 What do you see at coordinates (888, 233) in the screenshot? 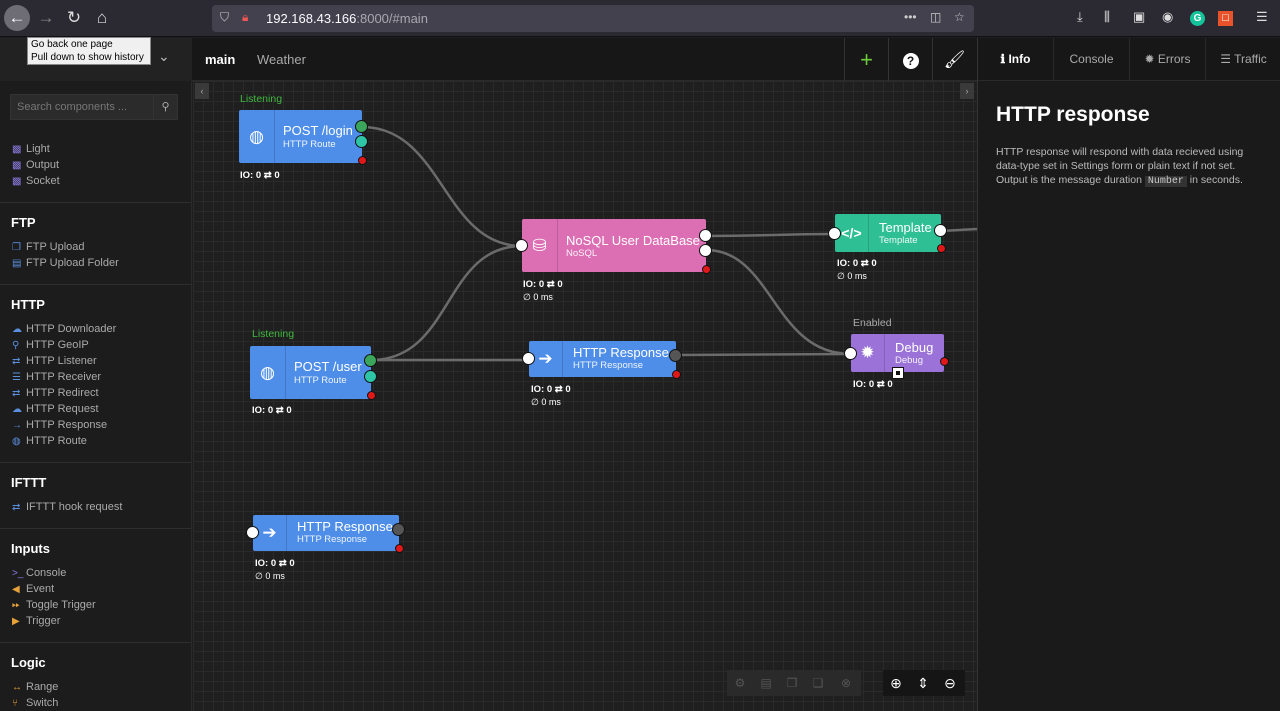
I see `node-template: </> Template Template` at bounding box center [888, 233].